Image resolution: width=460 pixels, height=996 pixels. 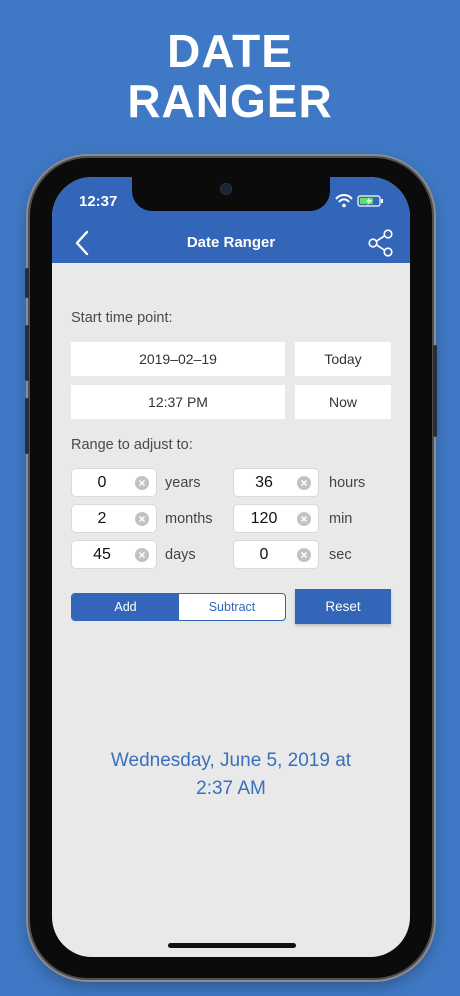 What do you see at coordinates (98, 201) in the screenshot?
I see `status-time: 12:37` at bounding box center [98, 201].